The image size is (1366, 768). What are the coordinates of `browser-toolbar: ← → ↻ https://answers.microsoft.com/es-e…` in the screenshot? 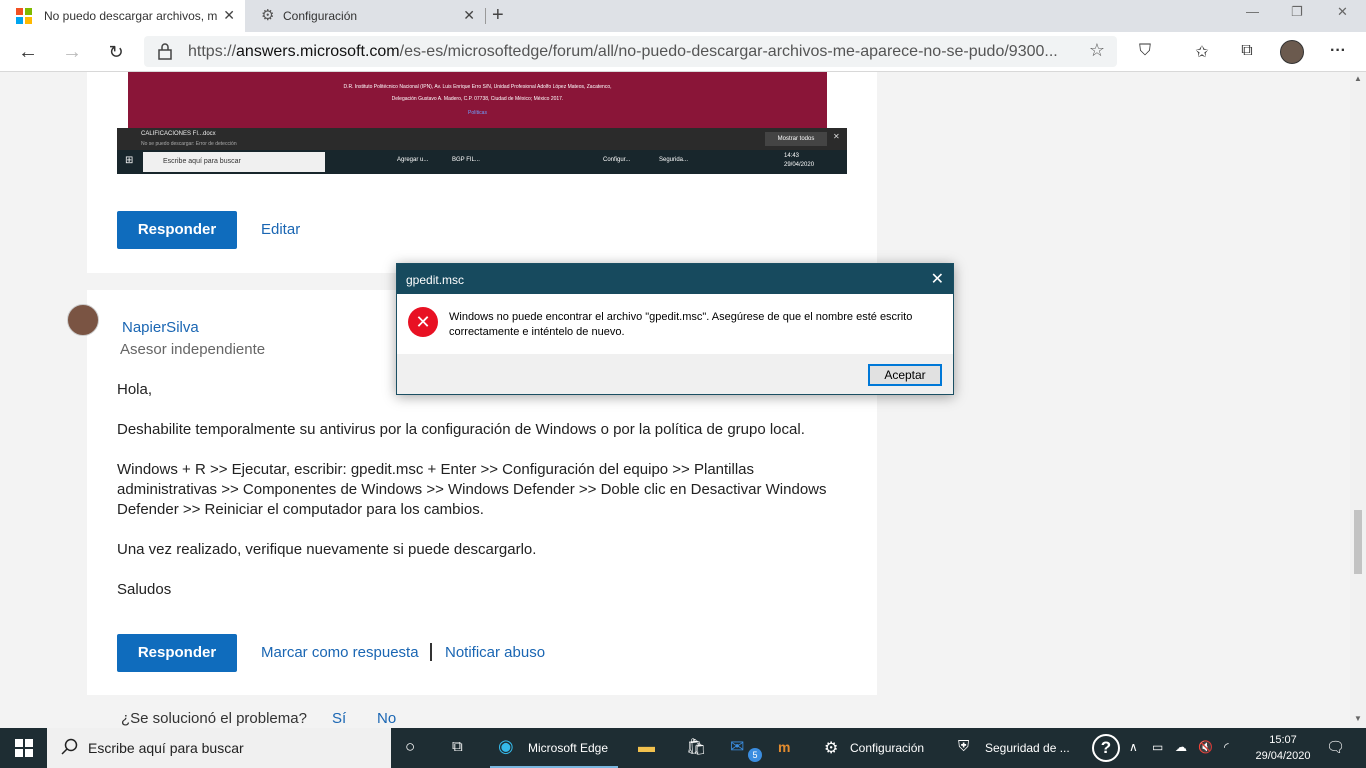 It's located at (683, 52).